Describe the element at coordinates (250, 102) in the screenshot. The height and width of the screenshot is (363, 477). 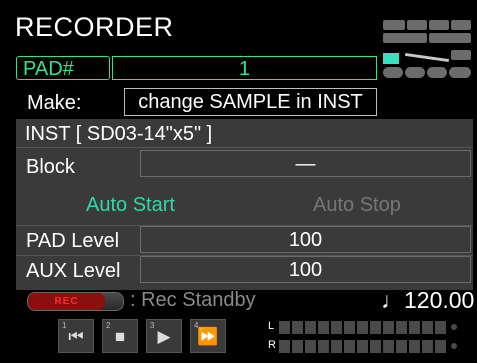
I see `make-mode-selector: change SAMPLE in INST` at that location.